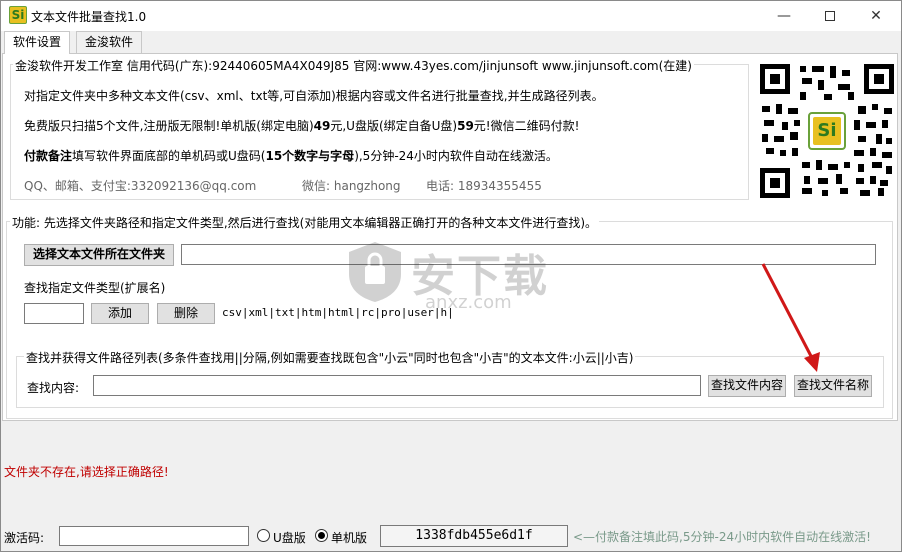 The height and width of the screenshot is (552, 902). What do you see at coordinates (89, 17) in the screenshot?
I see `window-title: 文本文件批量查找1.0` at bounding box center [89, 17].